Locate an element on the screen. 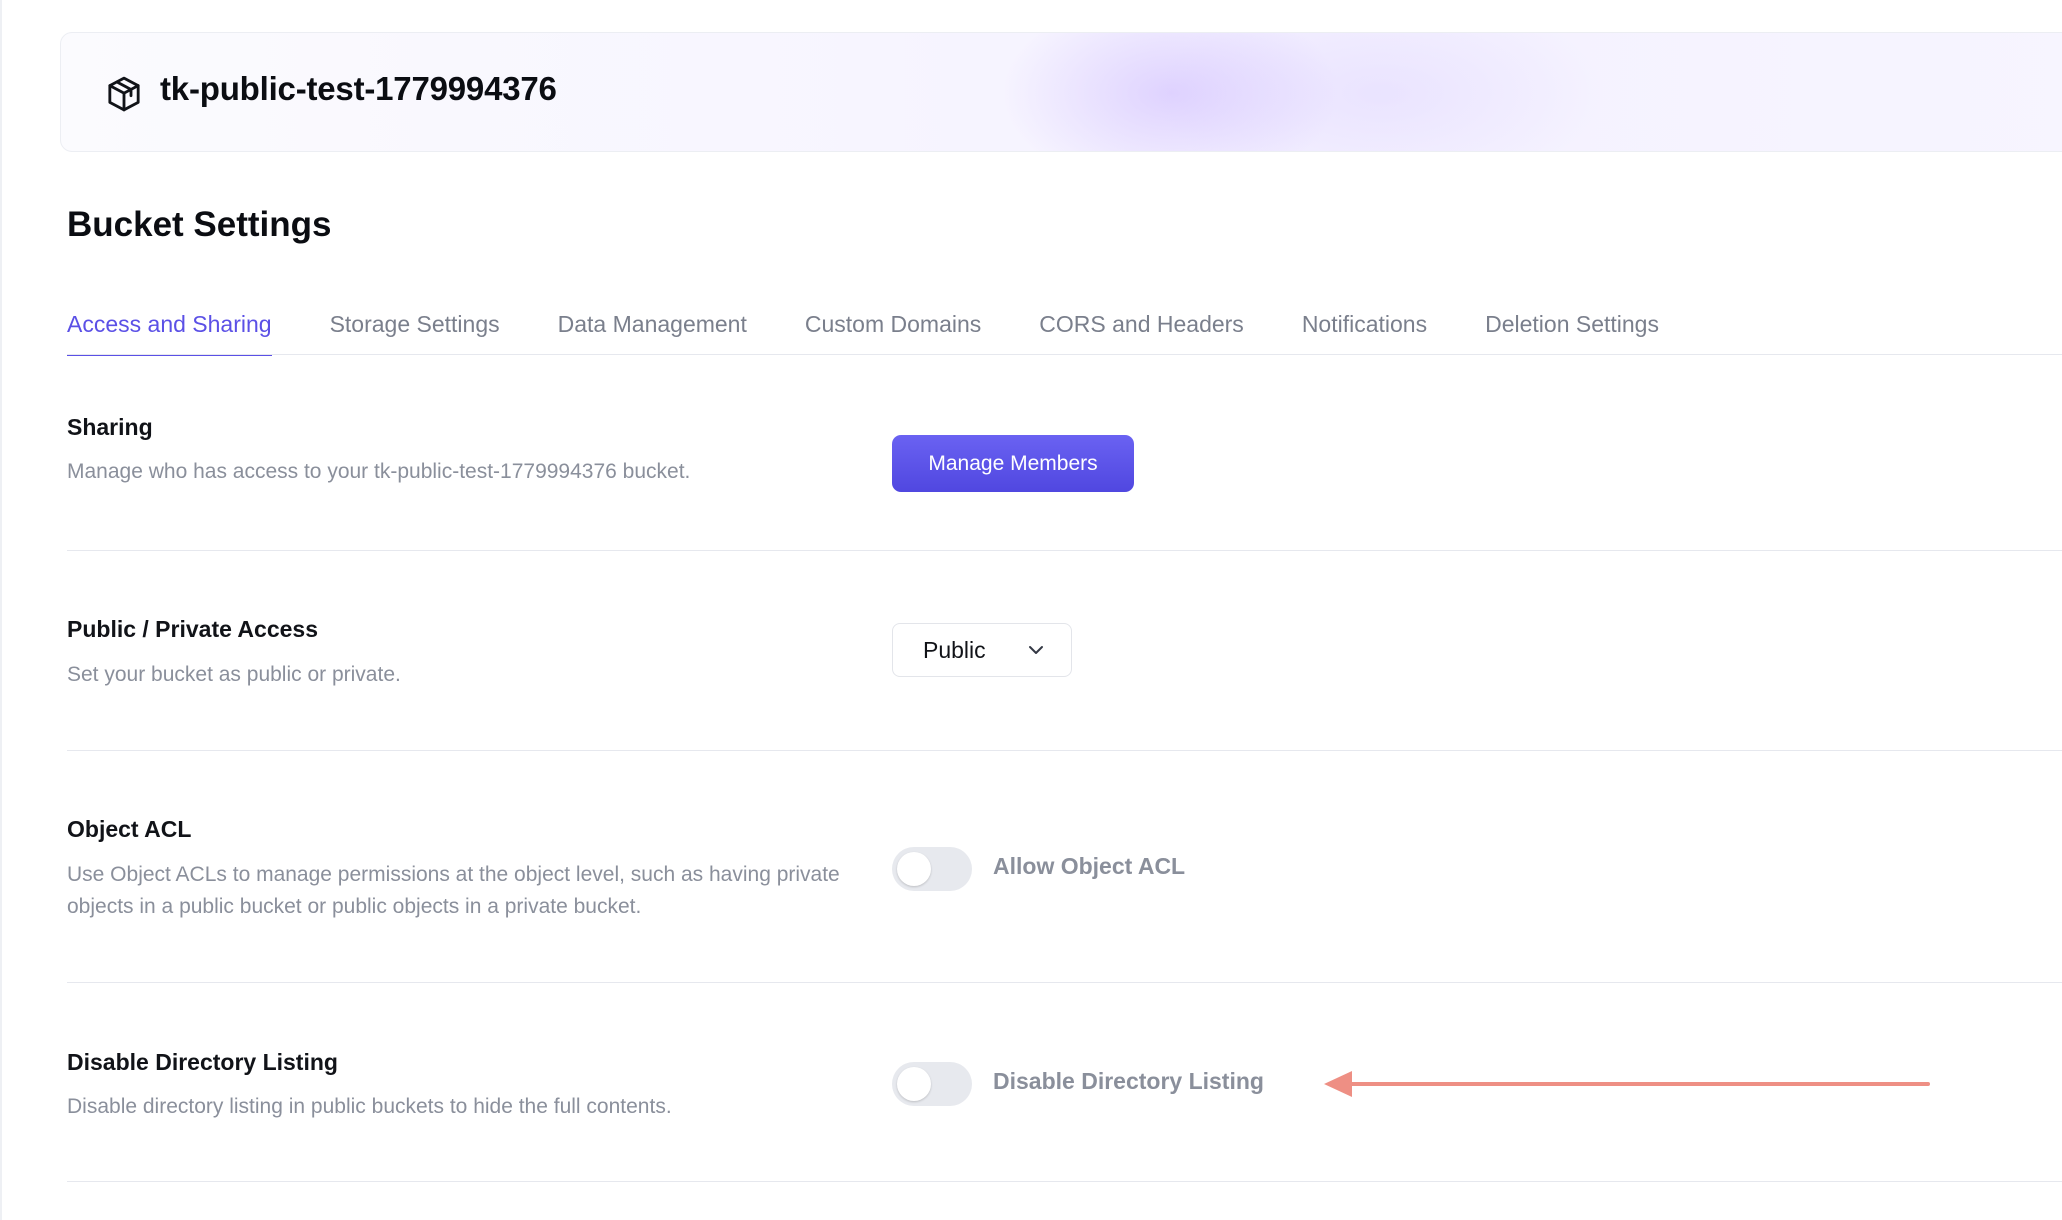  sidebar-divider is located at coordinates (1, 610).